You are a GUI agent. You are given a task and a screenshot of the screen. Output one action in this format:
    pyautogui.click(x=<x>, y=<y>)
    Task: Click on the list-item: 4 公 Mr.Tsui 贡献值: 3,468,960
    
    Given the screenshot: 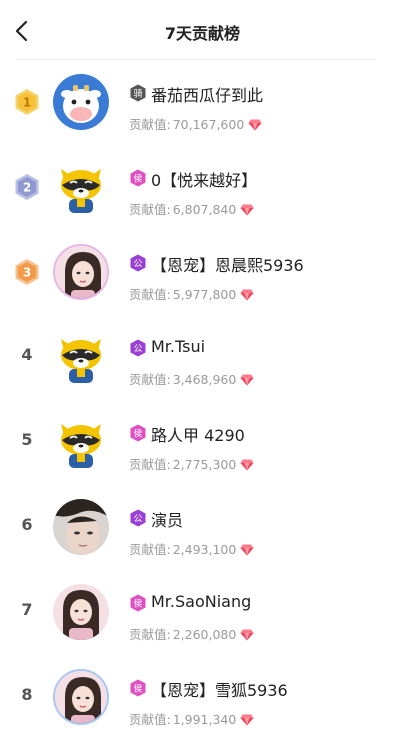 What is the action you would take?
    pyautogui.click(x=202, y=357)
    